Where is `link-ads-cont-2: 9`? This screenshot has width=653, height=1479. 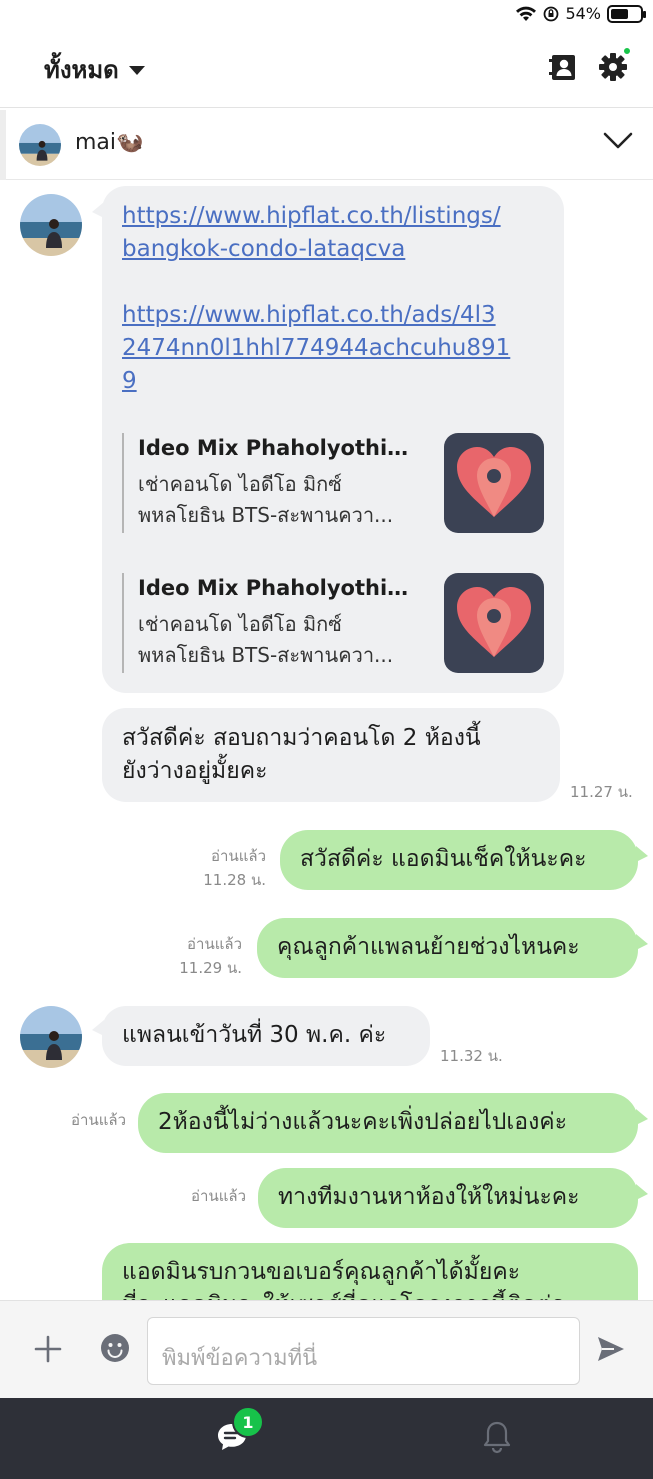
link-ads-cont-2: 9 is located at coordinates (332, 381).